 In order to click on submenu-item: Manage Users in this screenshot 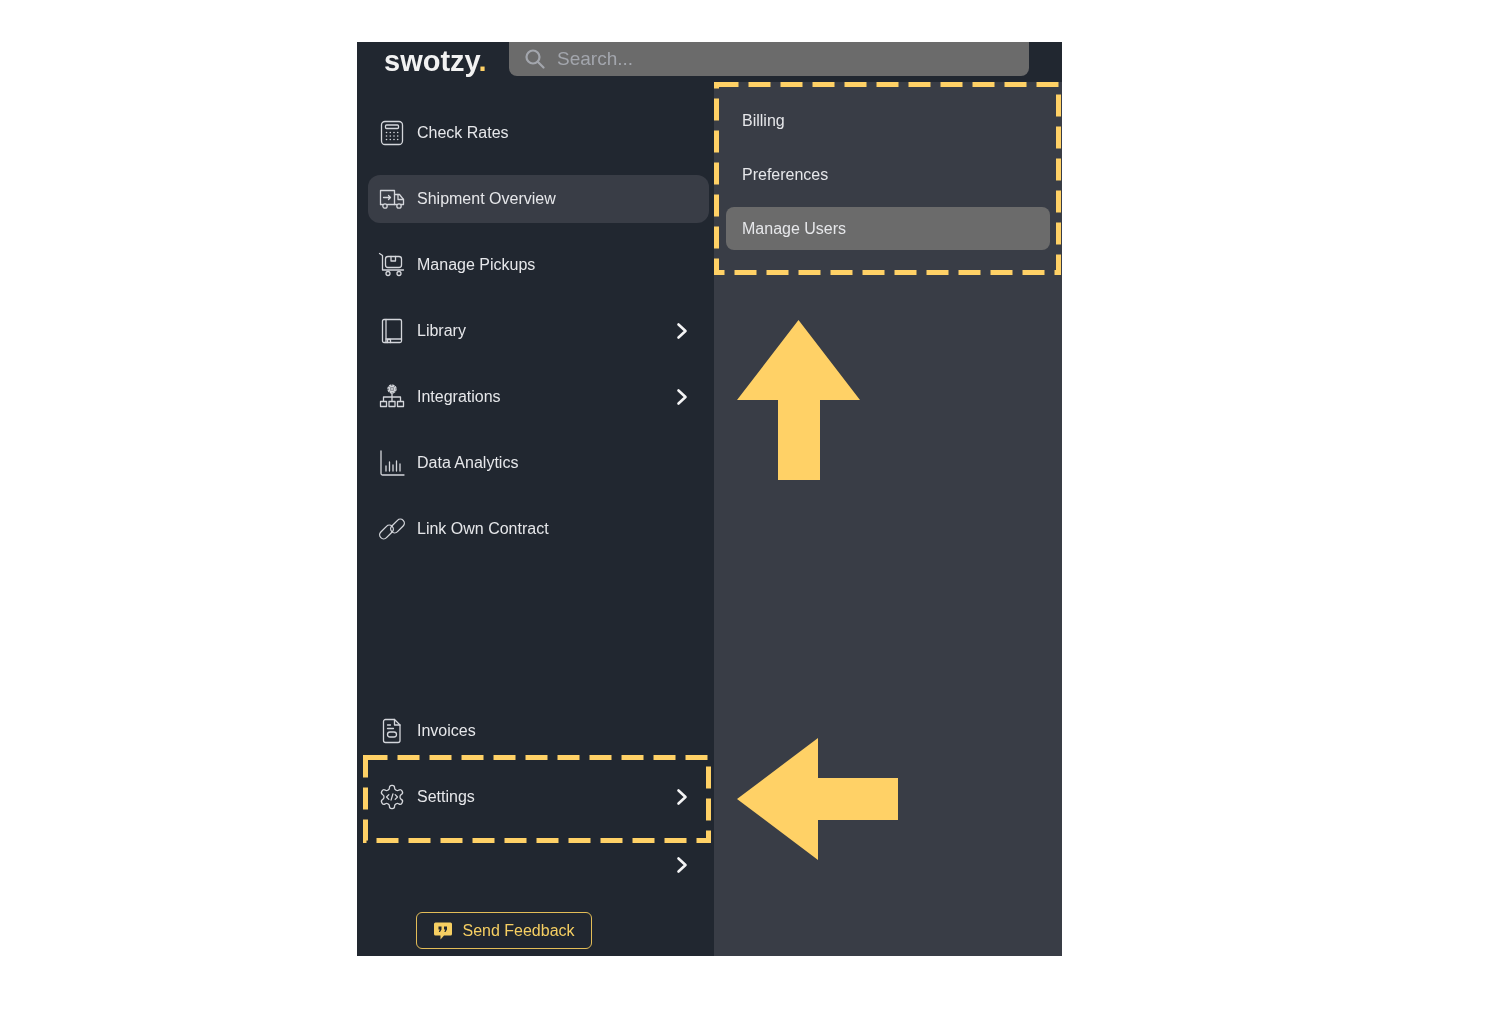, I will do `click(888, 228)`.